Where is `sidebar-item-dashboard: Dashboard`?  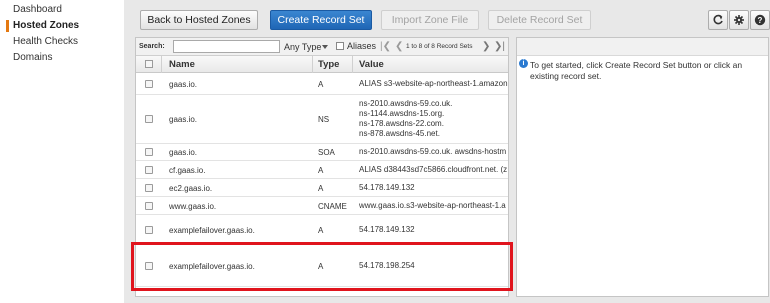
sidebar-item-dashboard: Dashboard is located at coordinates (62, 10).